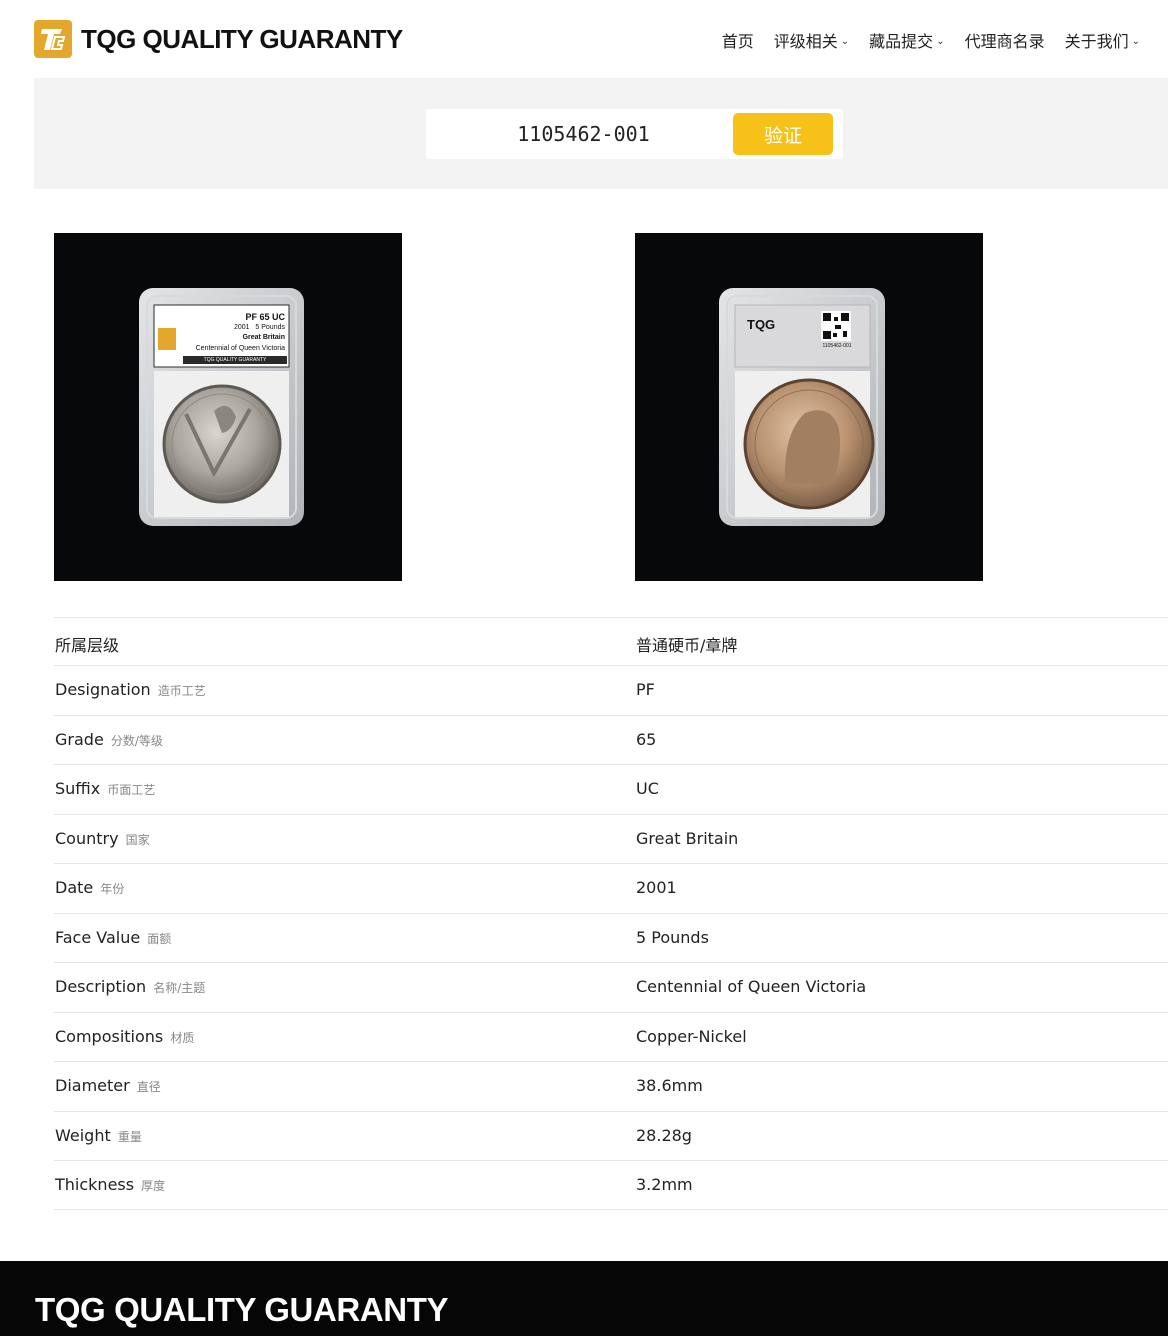 Image resolution: width=1168 pixels, height=1336 pixels. I want to click on slab-year-denomination: 2001 5 Pounds, so click(238, 328).